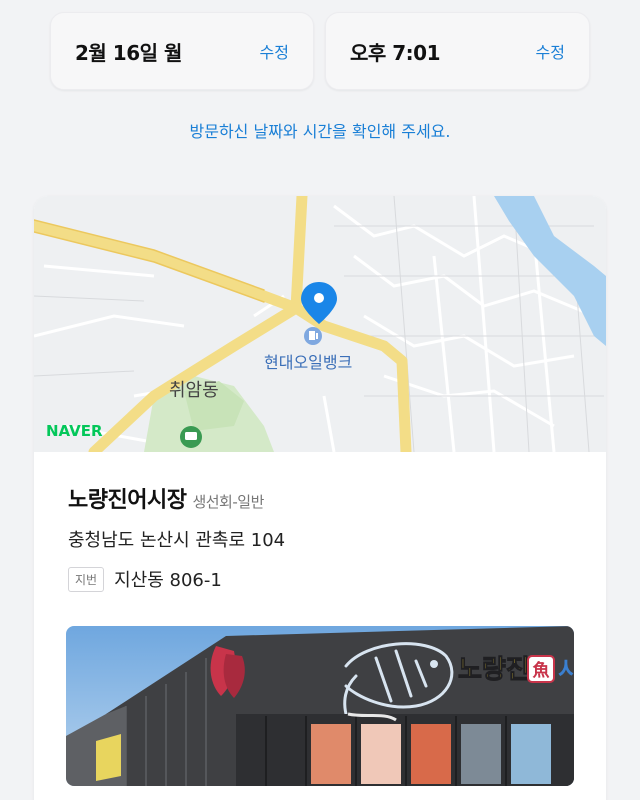 Image resolution: width=640 pixels, height=800 pixels. I want to click on visit-date: 2월 16일 월, so click(128, 53).